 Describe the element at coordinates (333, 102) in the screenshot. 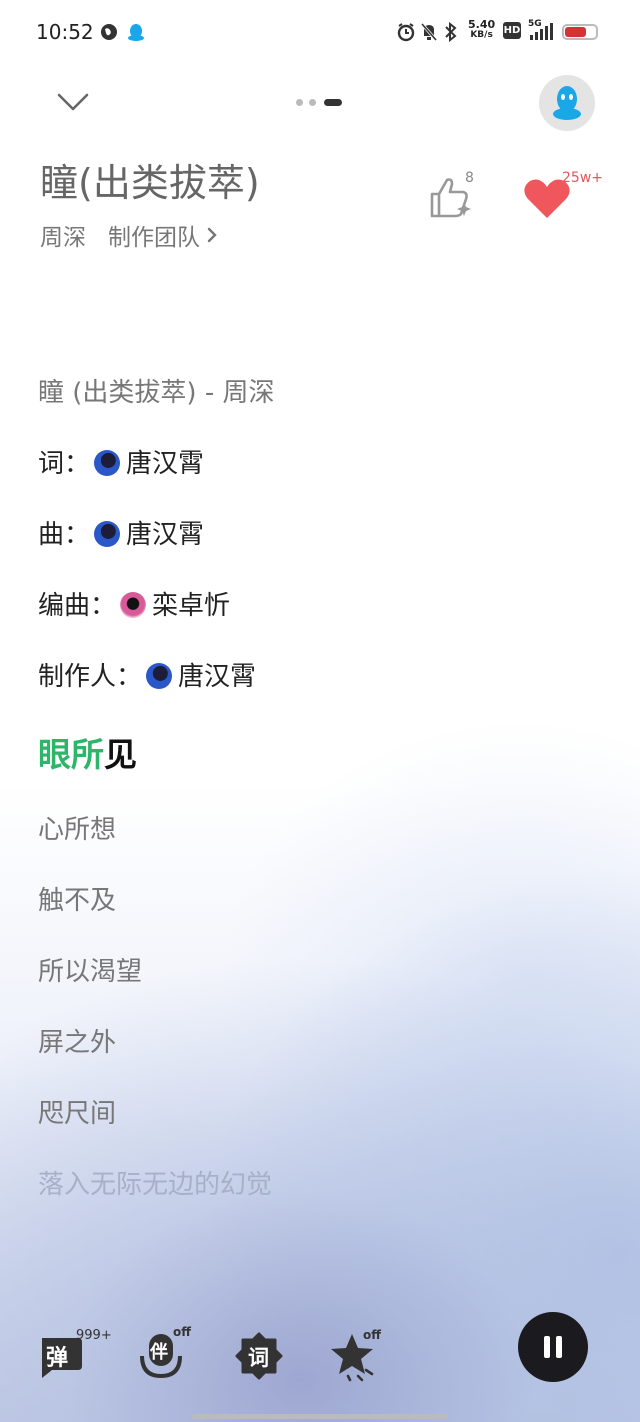

I see `page-dot-active` at that location.